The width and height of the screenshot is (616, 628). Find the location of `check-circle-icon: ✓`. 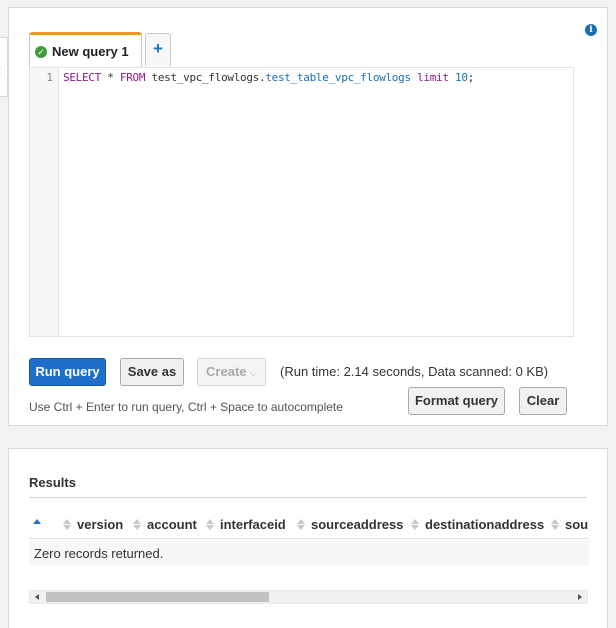

check-circle-icon: ✓ is located at coordinates (41, 52).